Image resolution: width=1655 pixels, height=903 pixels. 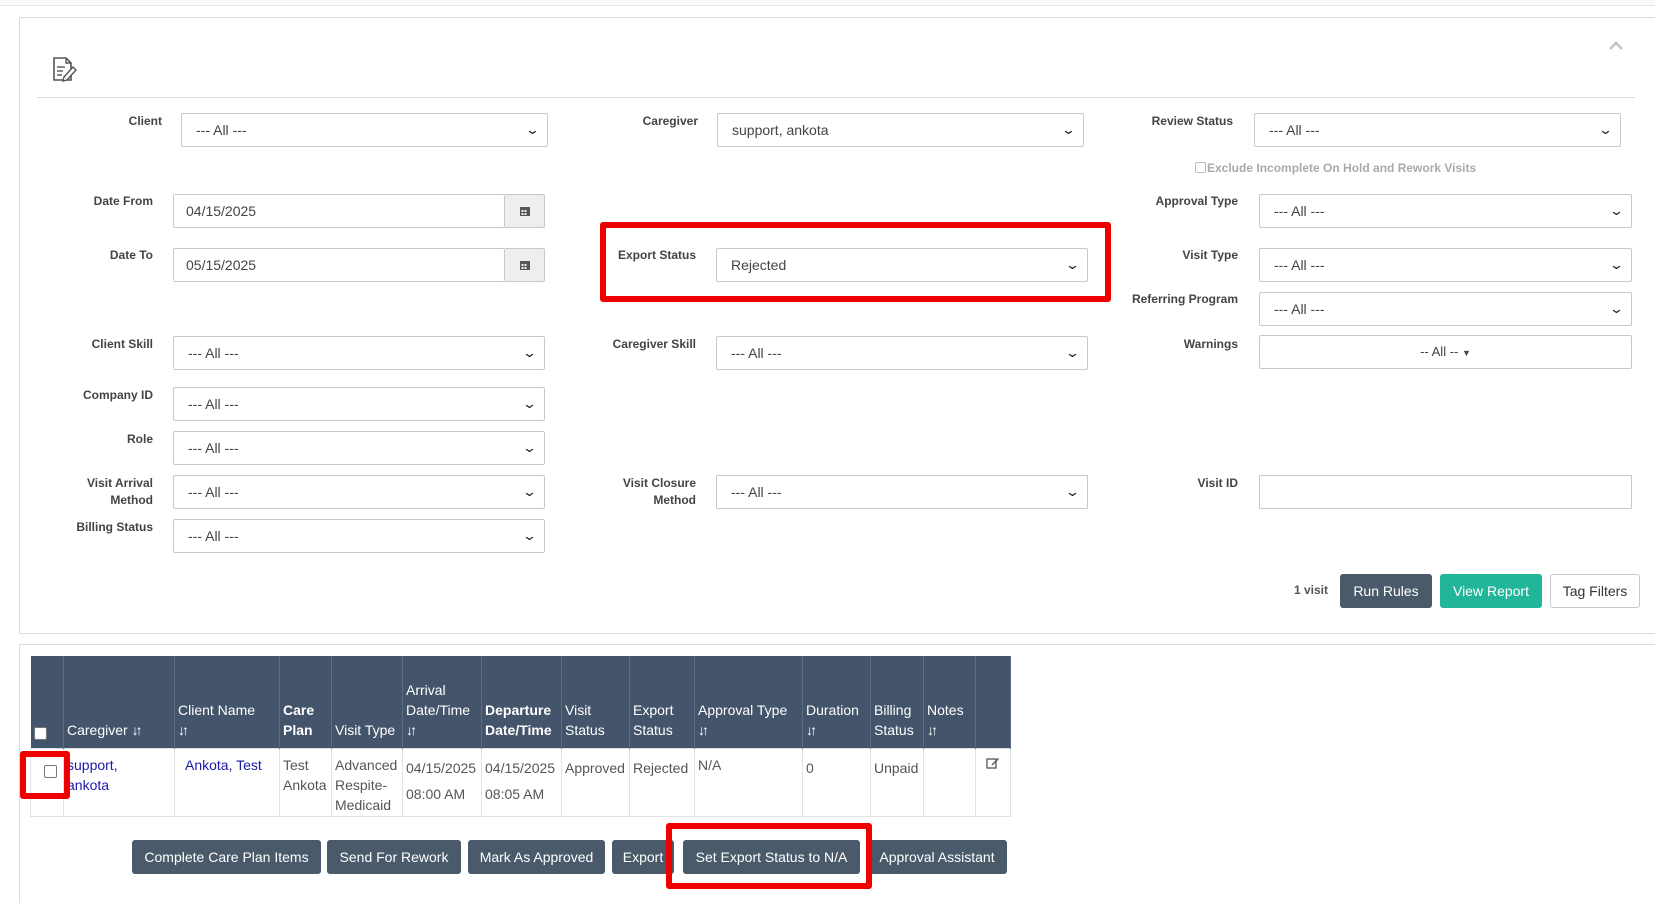 I want to click on review-status-select: --- All --- ⌄, so click(x=1437, y=130).